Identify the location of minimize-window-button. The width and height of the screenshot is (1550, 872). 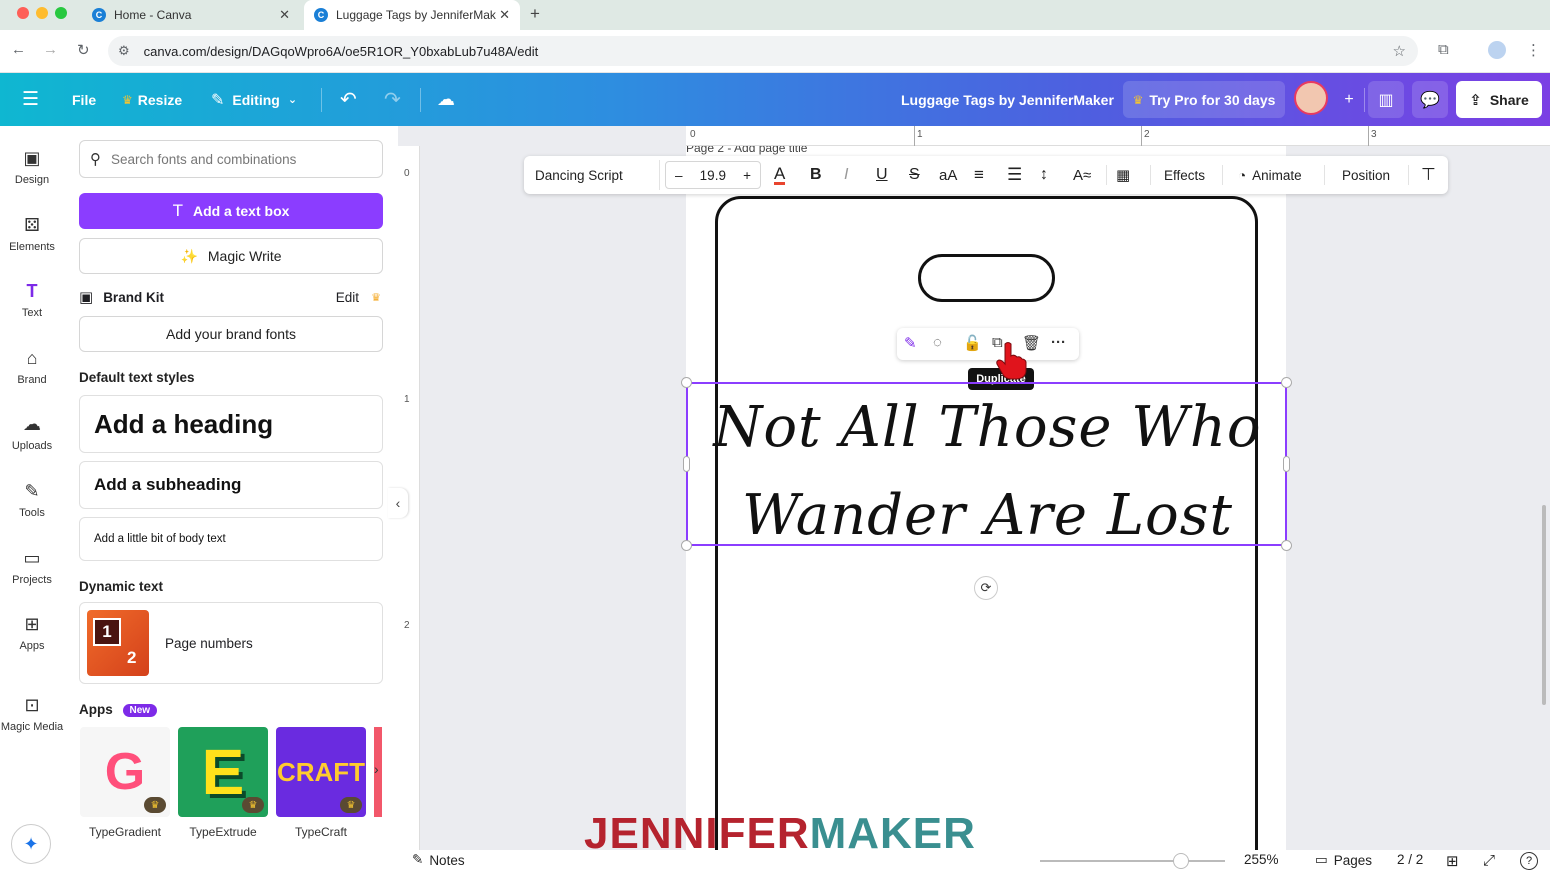
(42, 13).